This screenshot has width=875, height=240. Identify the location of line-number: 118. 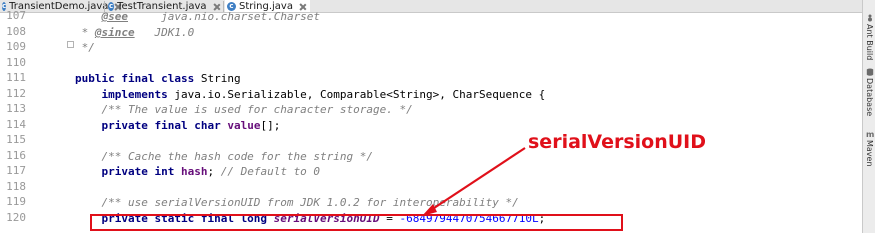
(16, 186).